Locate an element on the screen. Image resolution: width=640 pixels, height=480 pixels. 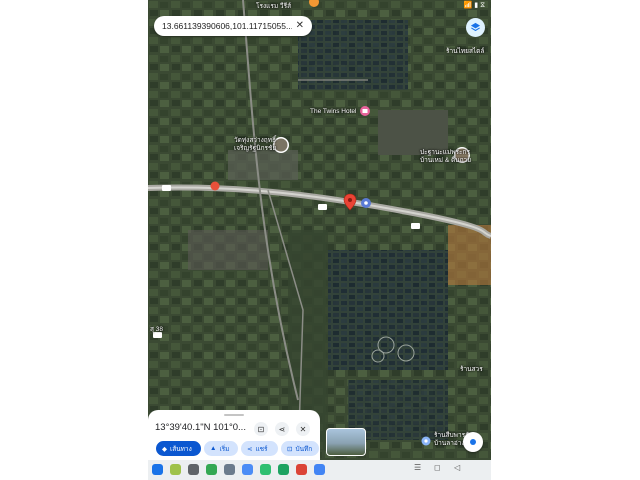
back-button: ◁ is located at coordinates (457, 467).